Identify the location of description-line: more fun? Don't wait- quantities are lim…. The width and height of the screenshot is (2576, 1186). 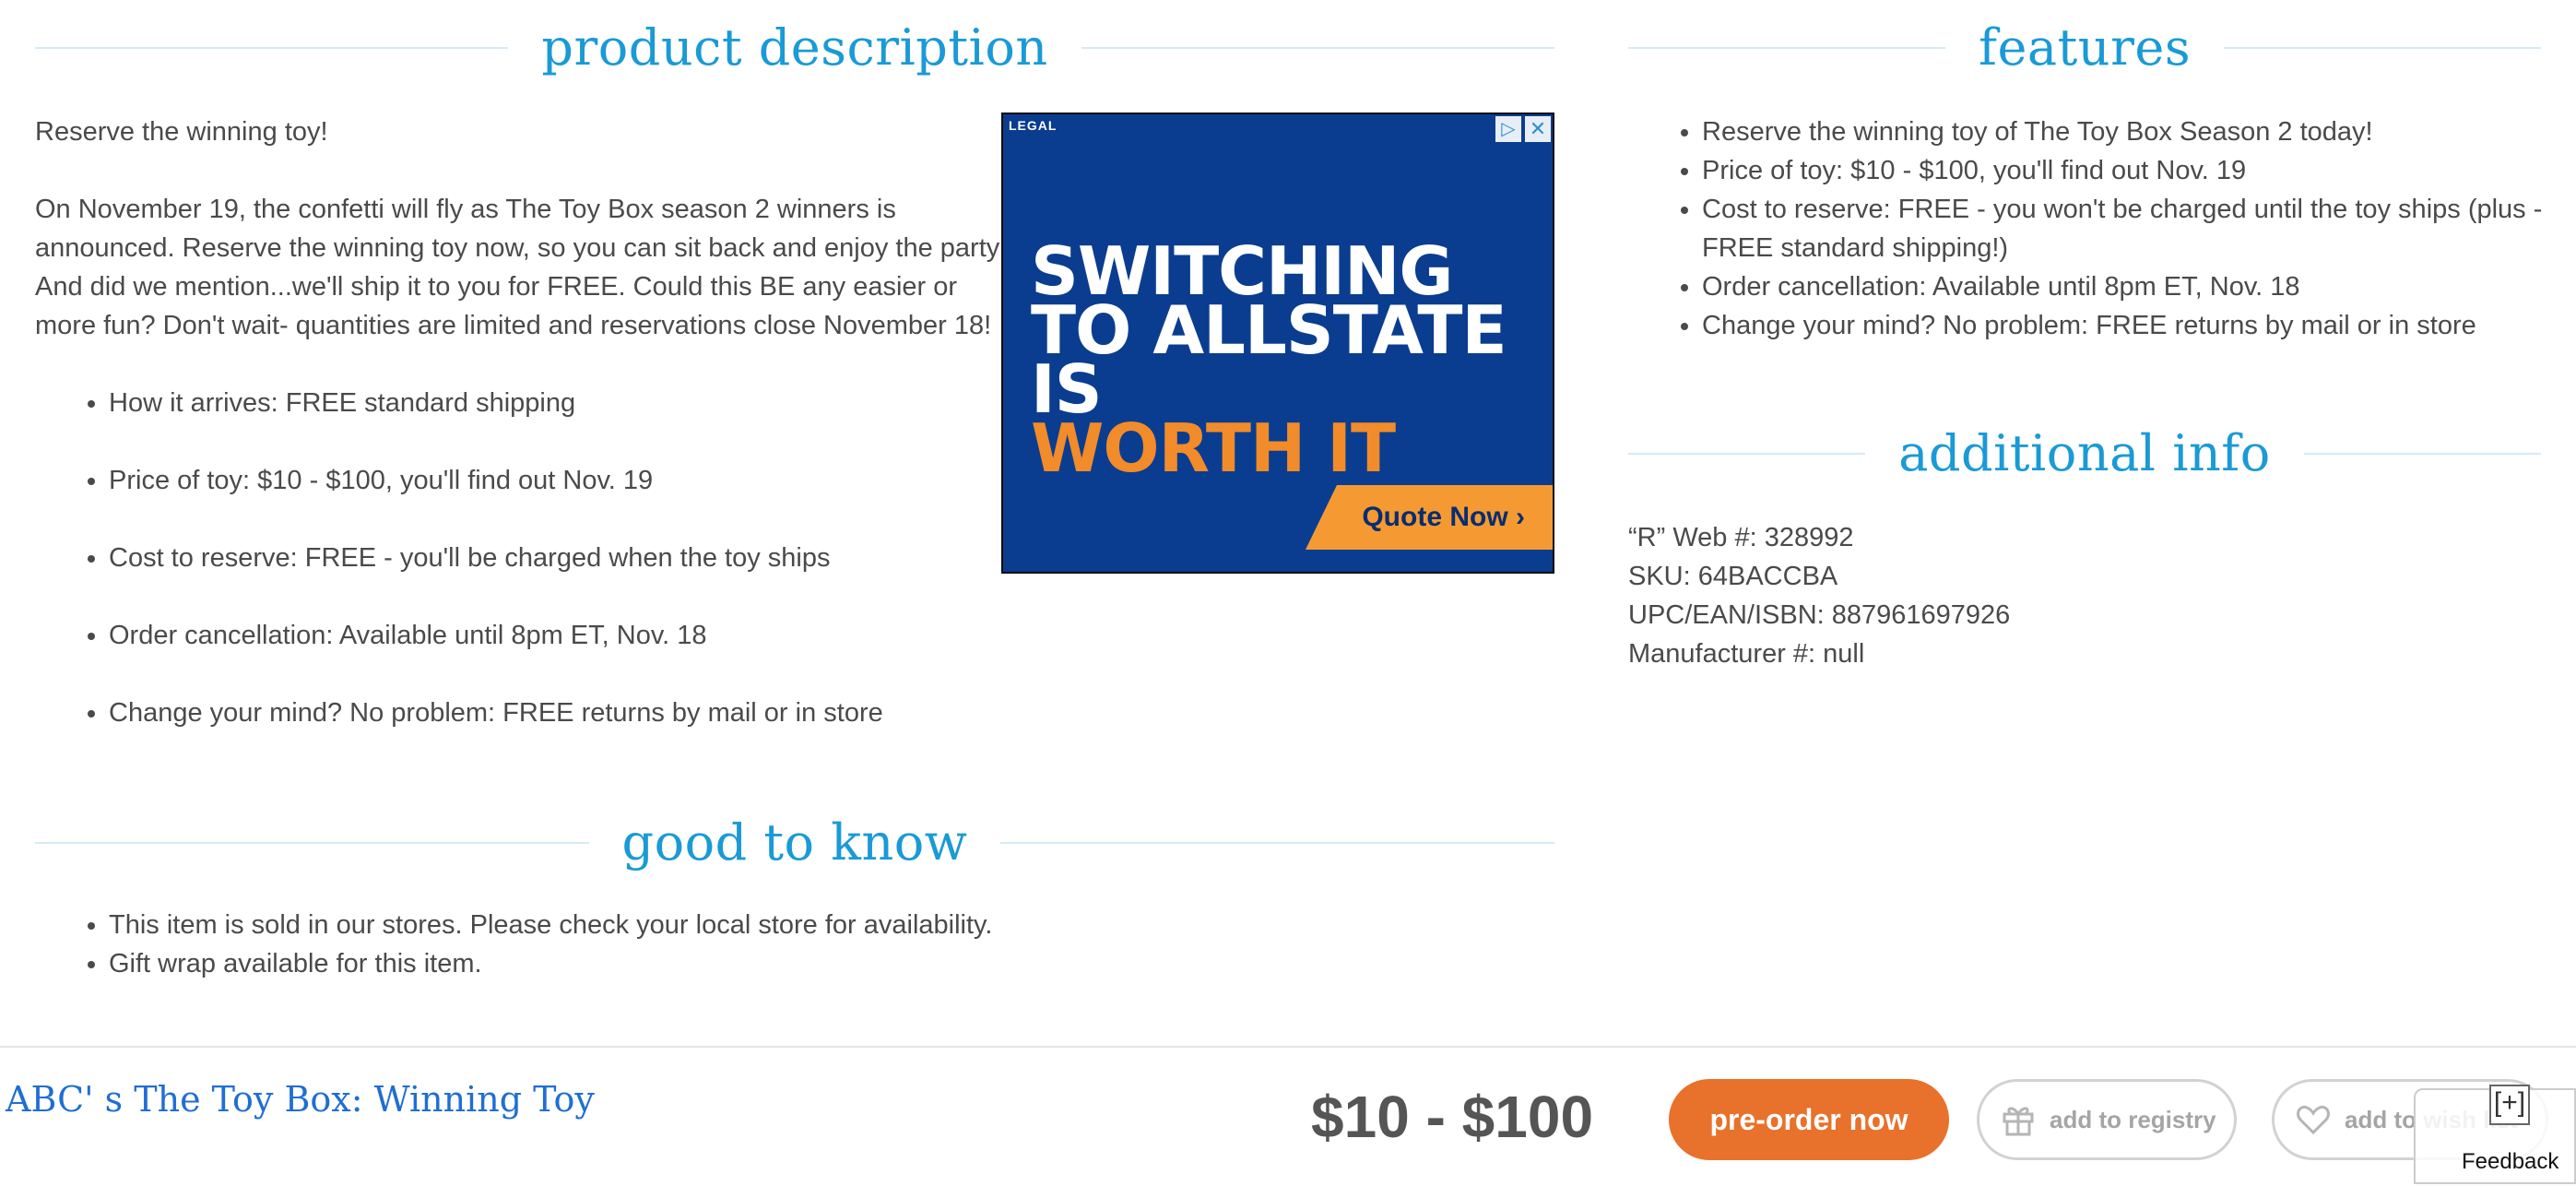
(513, 326).